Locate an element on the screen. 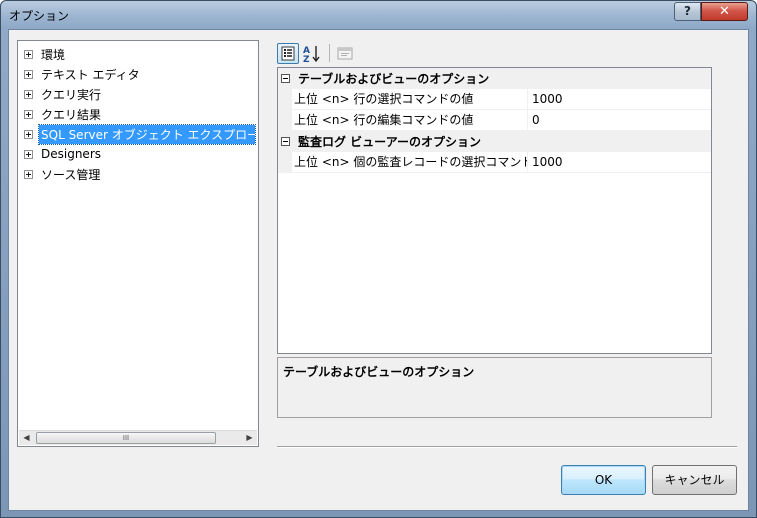 This screenshot has width=757, height=518. tree-item-sql-server-object-explorer: SQL Server オブジェクト エクスプローラー is located at coordinates (140, 134).